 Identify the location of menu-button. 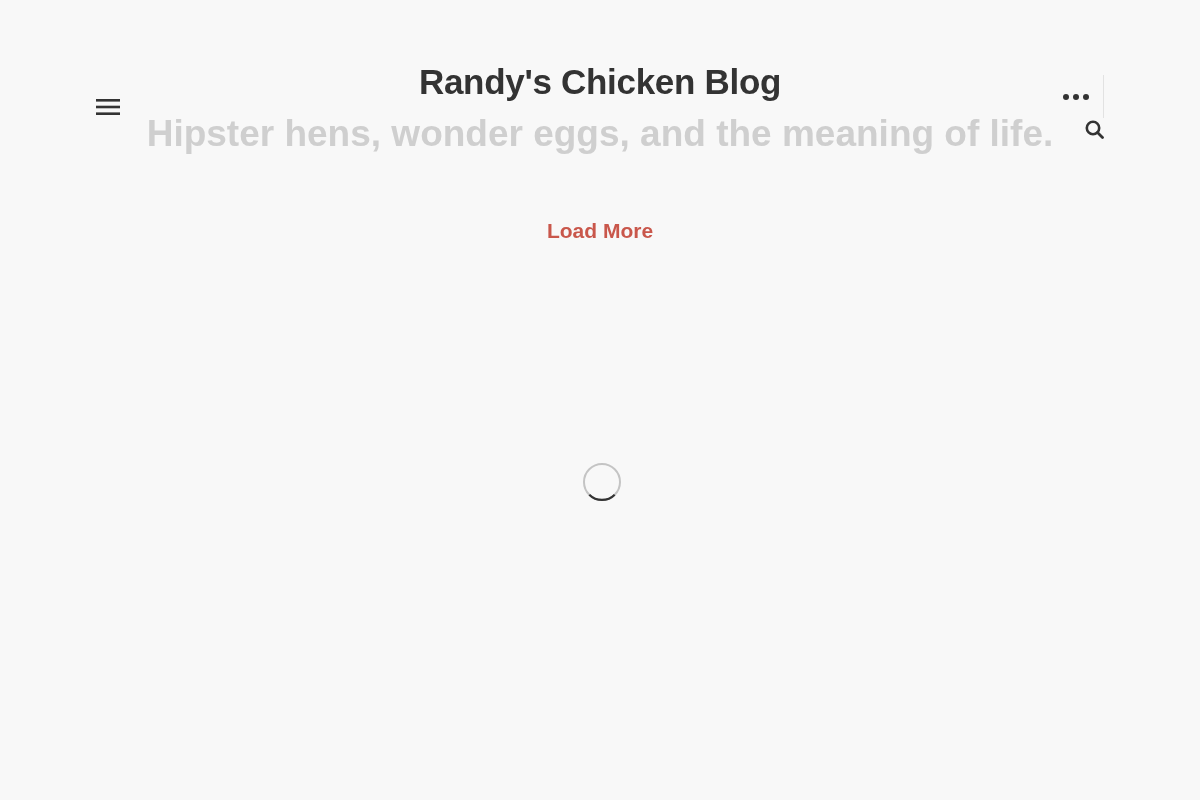
(108, 107).